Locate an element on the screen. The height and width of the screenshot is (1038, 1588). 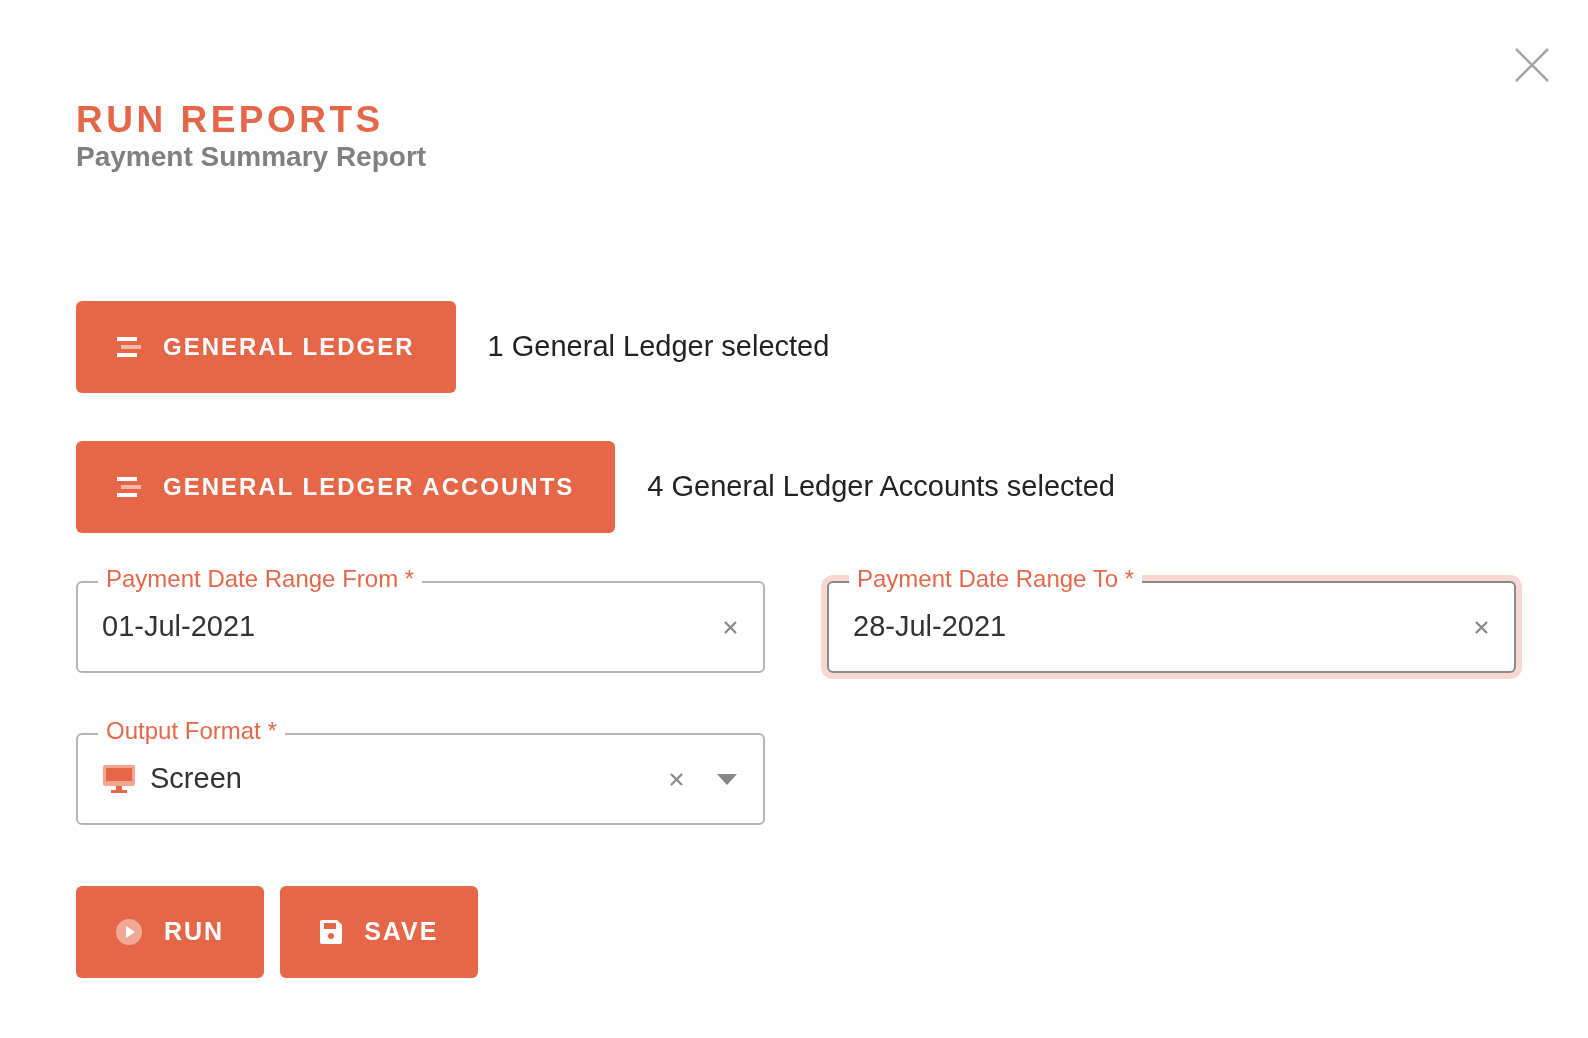
field-value: 01-Jul-2021 is located at coordinates (179, 627).